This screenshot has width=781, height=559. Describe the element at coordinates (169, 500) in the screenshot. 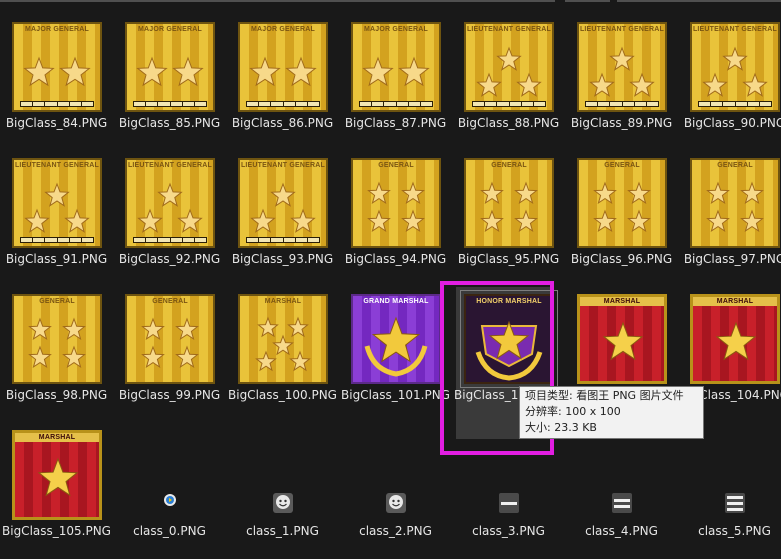

I see `play-badge-icon` at that location.